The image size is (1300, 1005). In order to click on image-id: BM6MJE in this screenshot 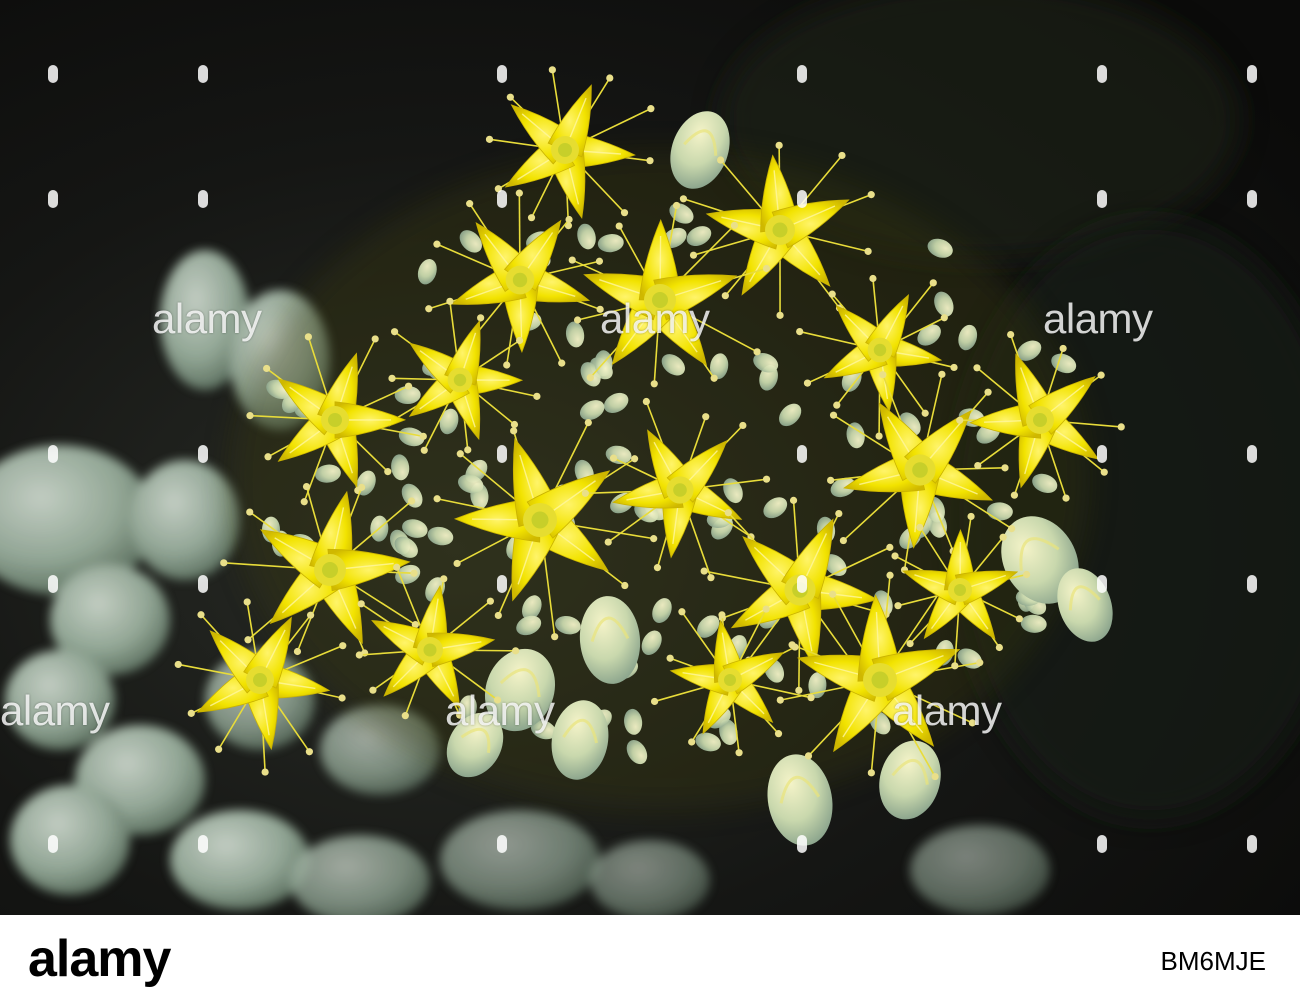, I will do `click(1213, 961)`.